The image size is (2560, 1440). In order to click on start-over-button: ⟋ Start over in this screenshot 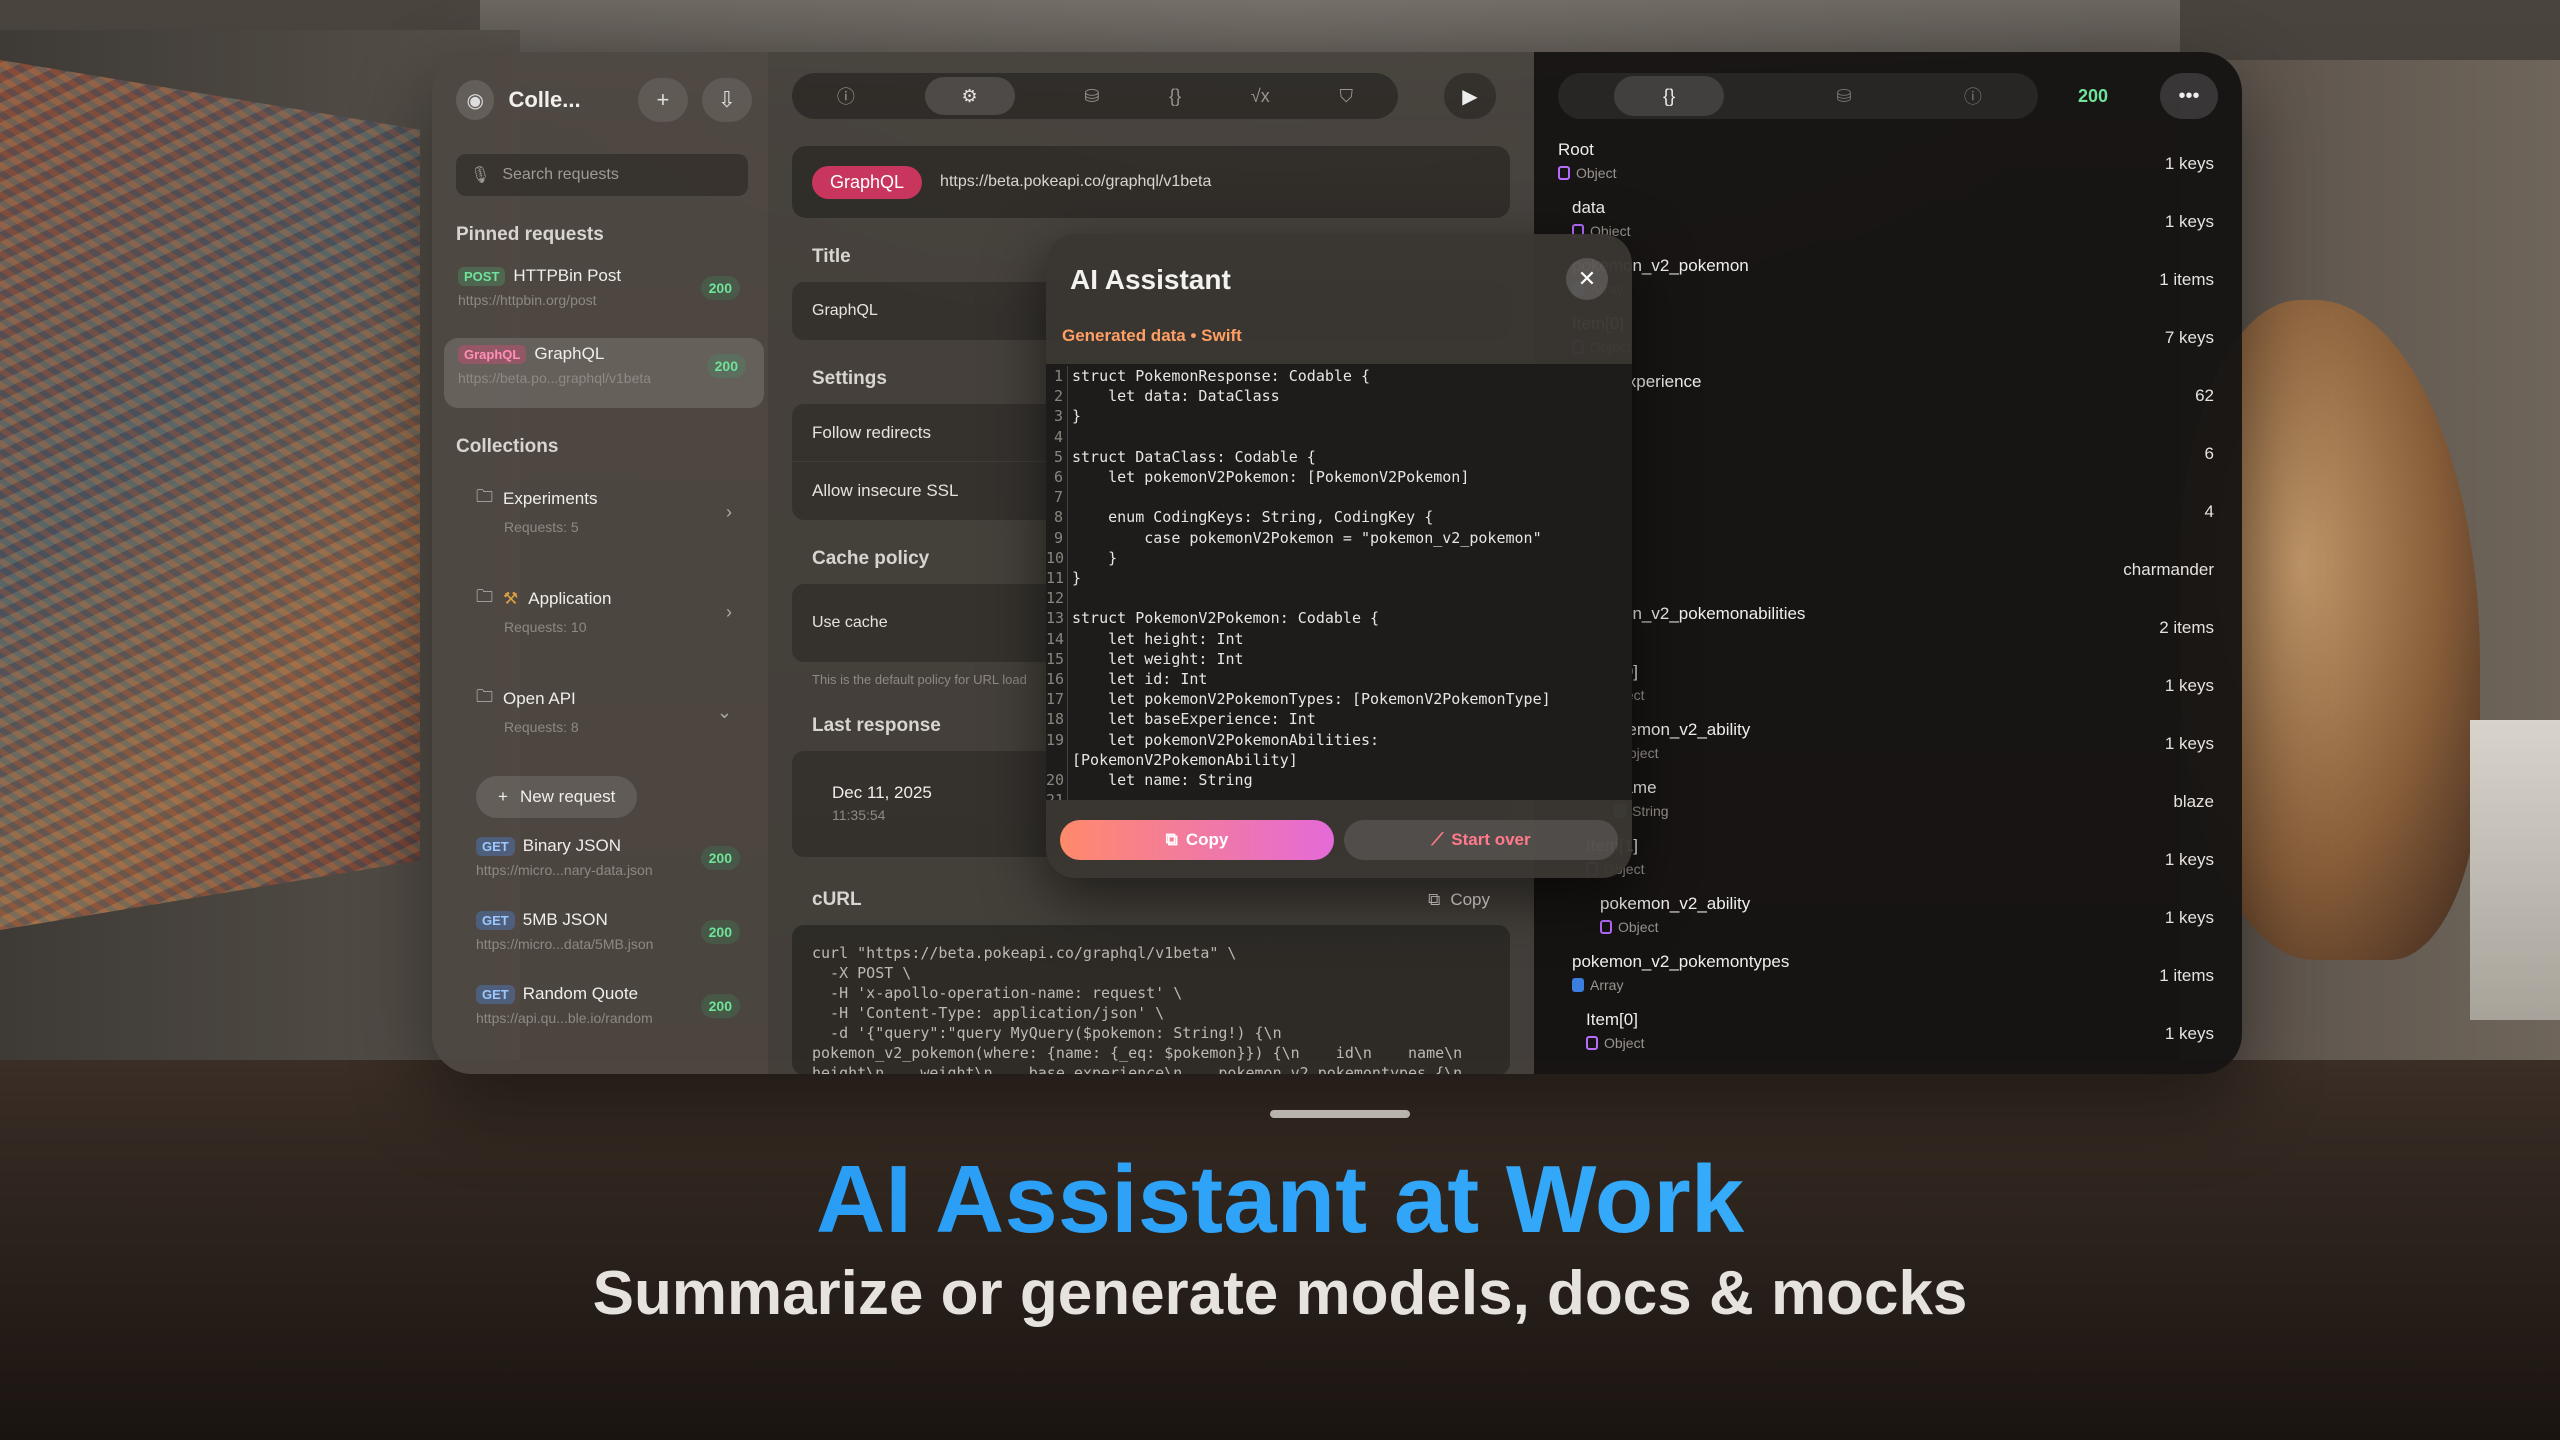, I will do `click(1481, 840)`.